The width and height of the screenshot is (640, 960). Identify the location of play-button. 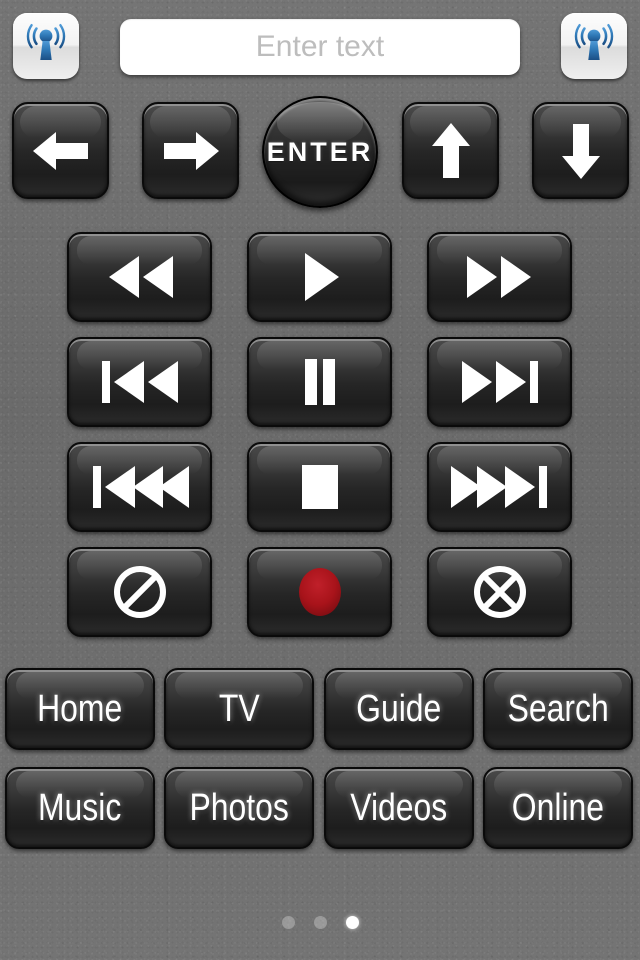
(319, 277).